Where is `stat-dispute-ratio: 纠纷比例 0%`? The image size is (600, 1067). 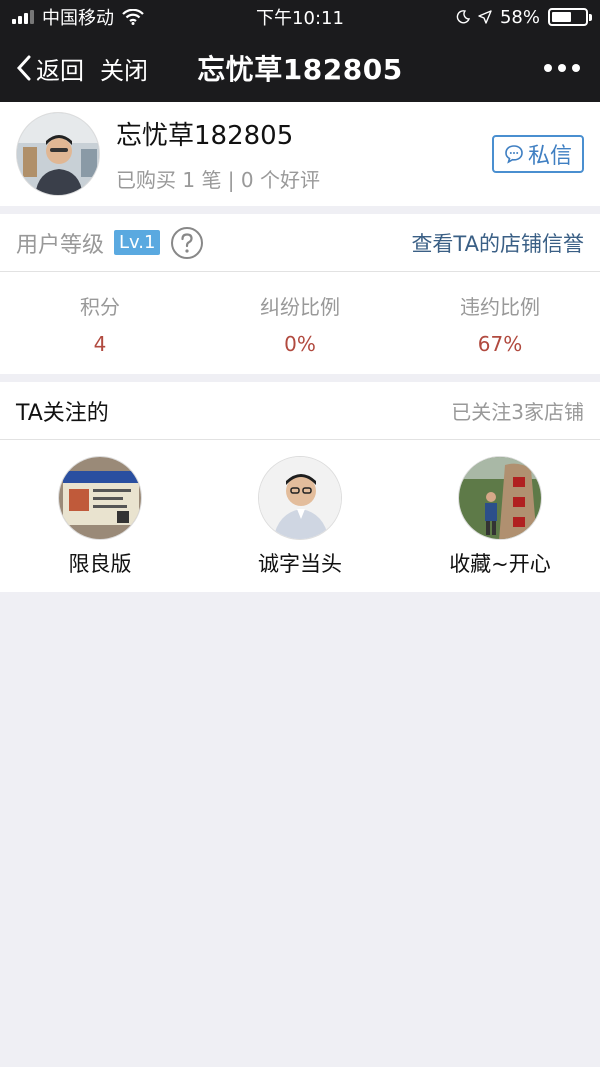 stat-dispute-ratio: 纠纷比例 0% is located at coordinates (300, 323).